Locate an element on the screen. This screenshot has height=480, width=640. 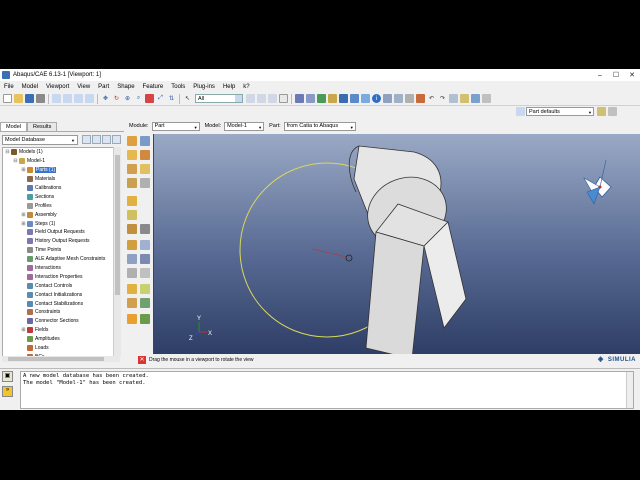
message-scrollbar is located at coordinates (629, 390).